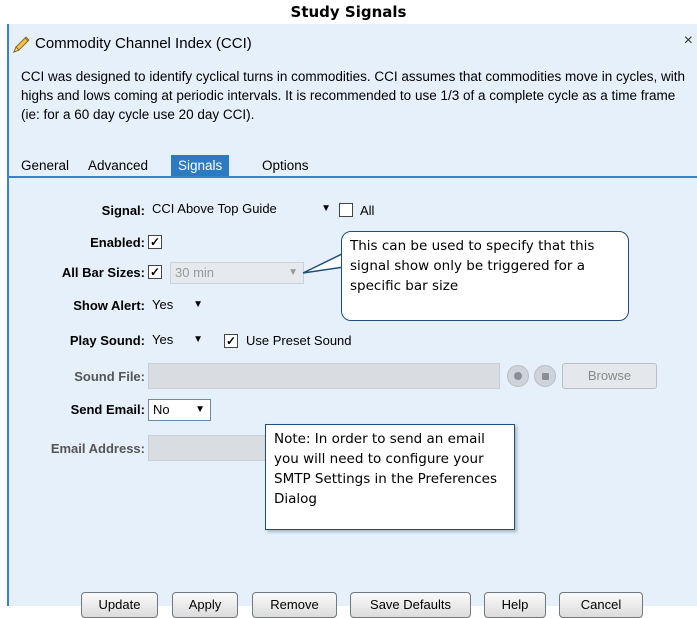 Image resolution: width=697 pixels, height=618 pixels. What do you see at coordinates (45, 165) in the screenshot?
I see `tab-general: General` at bounding box center [45, 165].